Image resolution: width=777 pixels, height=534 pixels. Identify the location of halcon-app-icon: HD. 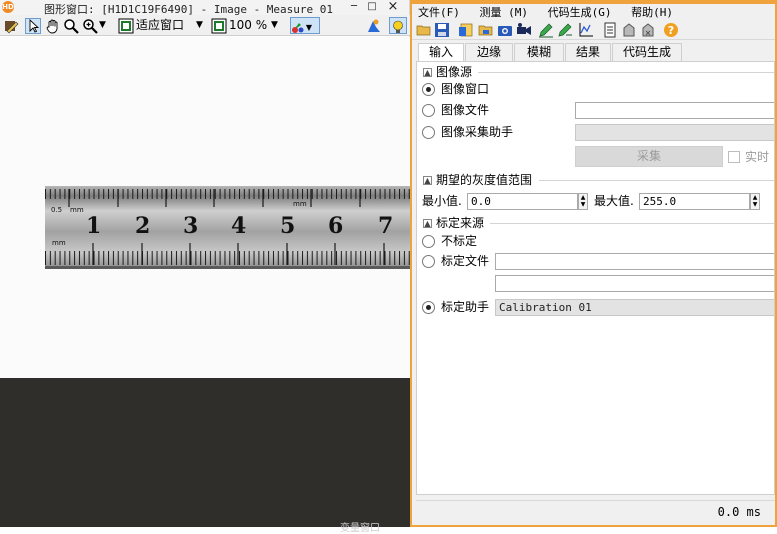
(8, 7).